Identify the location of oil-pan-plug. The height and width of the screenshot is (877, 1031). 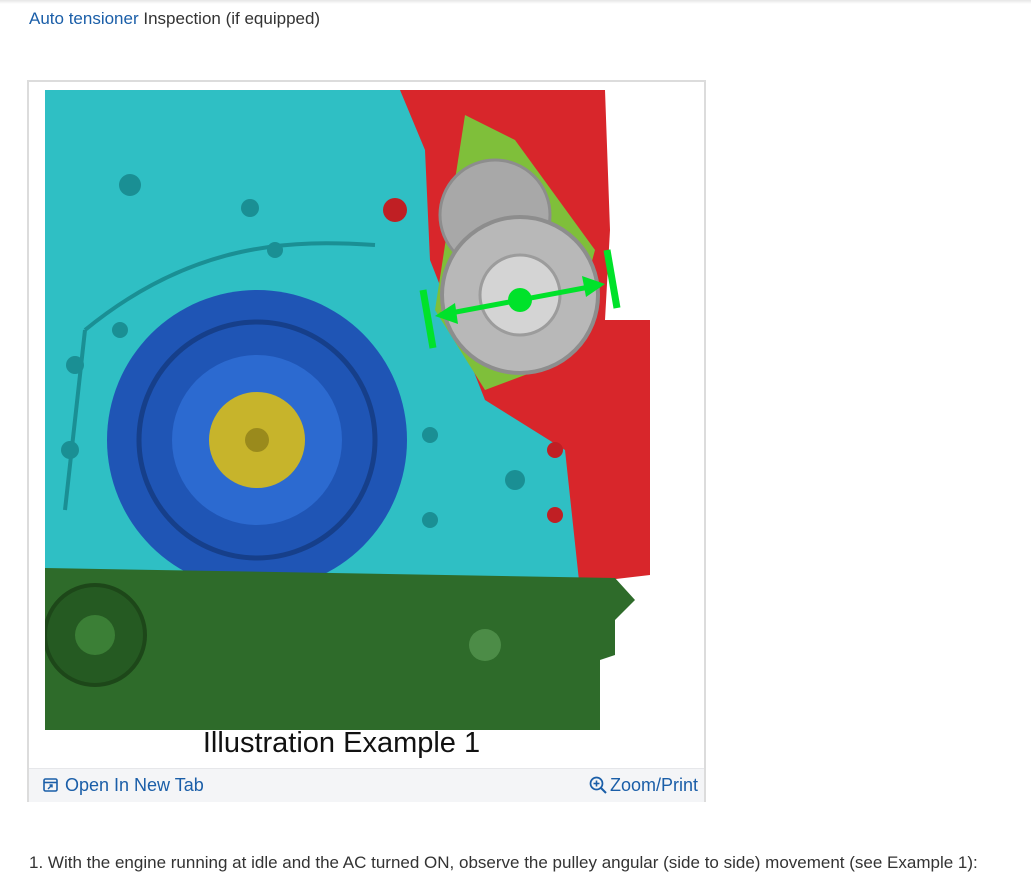
(485, 645).